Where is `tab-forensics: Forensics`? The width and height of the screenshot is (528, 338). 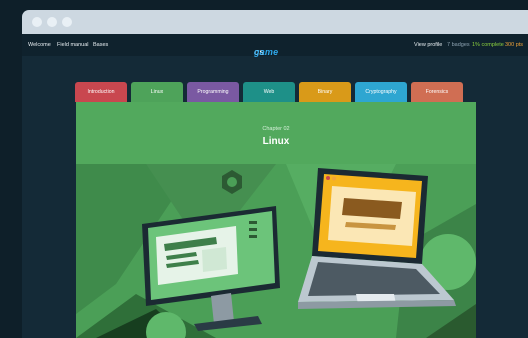 tab-forensics: Forensics is located at coordinates (437, 92).